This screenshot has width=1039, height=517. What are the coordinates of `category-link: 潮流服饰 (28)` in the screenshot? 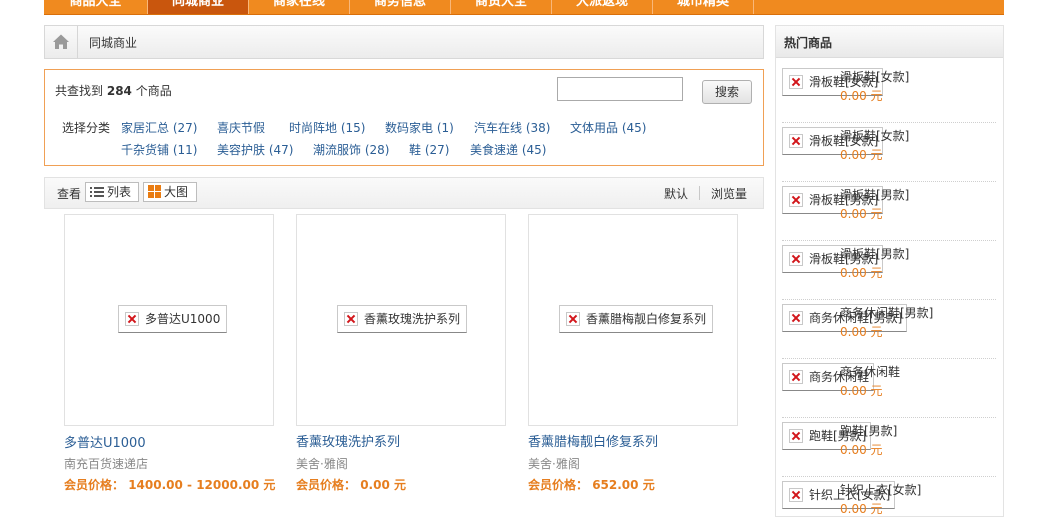 It's located at (351, 149).